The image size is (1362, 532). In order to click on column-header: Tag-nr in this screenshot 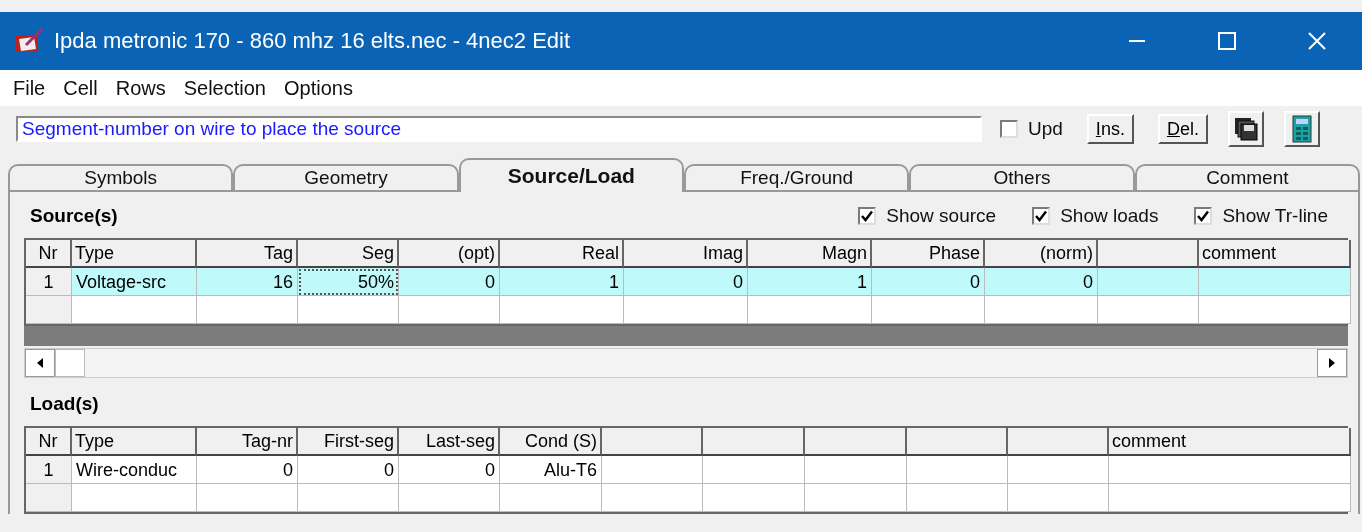, I will do `click(247, 442)`.